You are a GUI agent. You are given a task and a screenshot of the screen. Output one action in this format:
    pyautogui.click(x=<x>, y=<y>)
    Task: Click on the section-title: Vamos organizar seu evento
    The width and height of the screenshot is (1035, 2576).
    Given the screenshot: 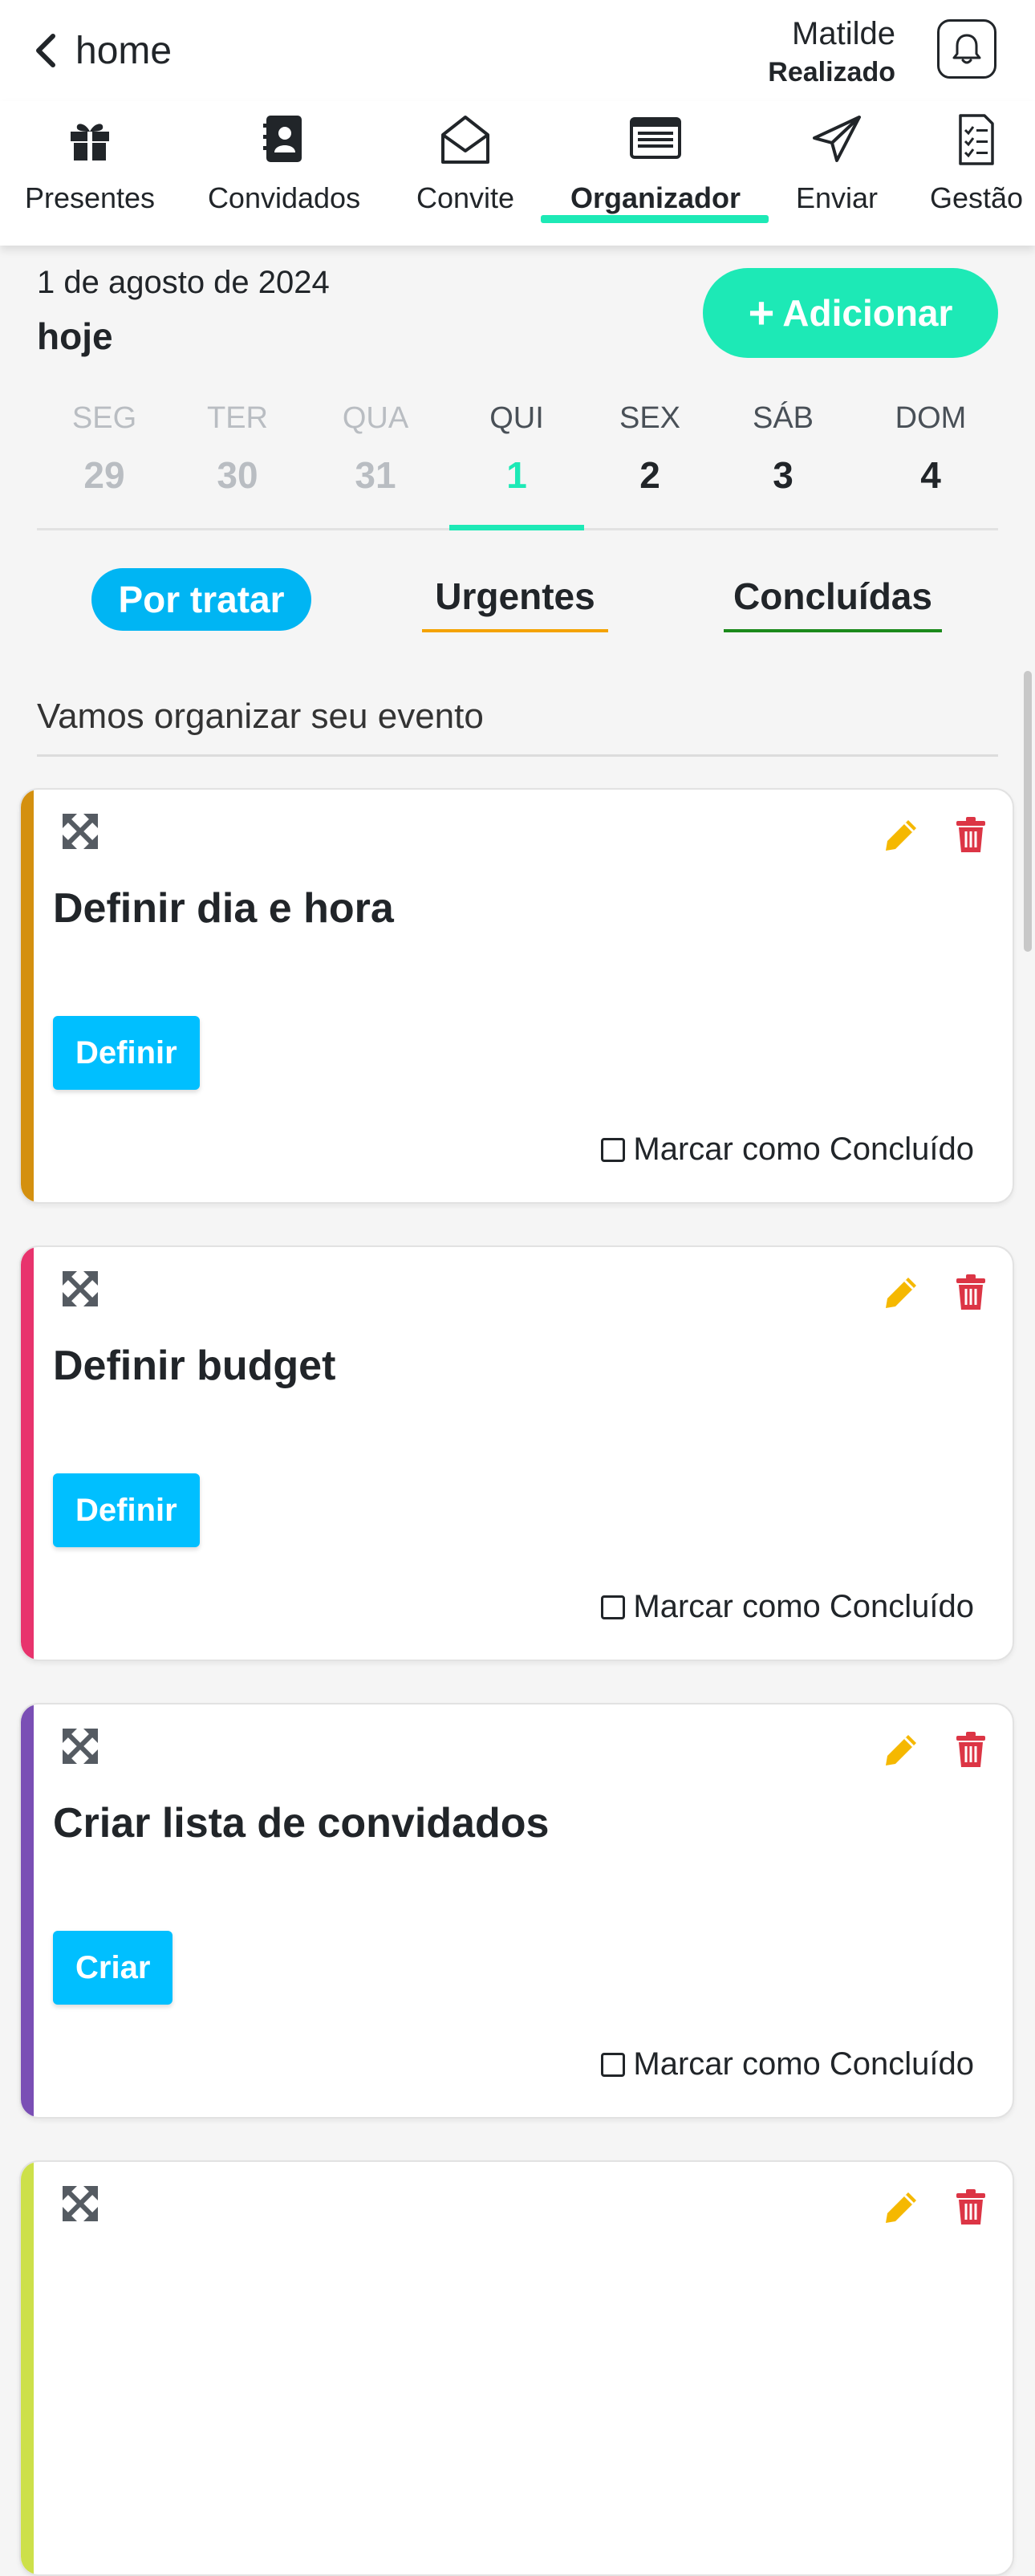 What is the action you would take?
    pyautogui.click(x=260, y=716)
    